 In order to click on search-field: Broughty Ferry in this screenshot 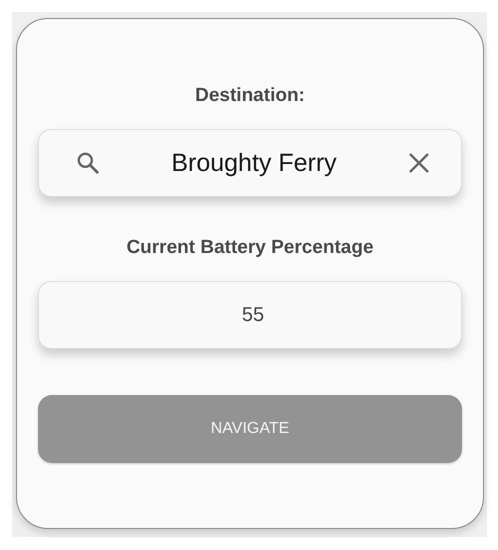, I will do `click(250, 163)`.